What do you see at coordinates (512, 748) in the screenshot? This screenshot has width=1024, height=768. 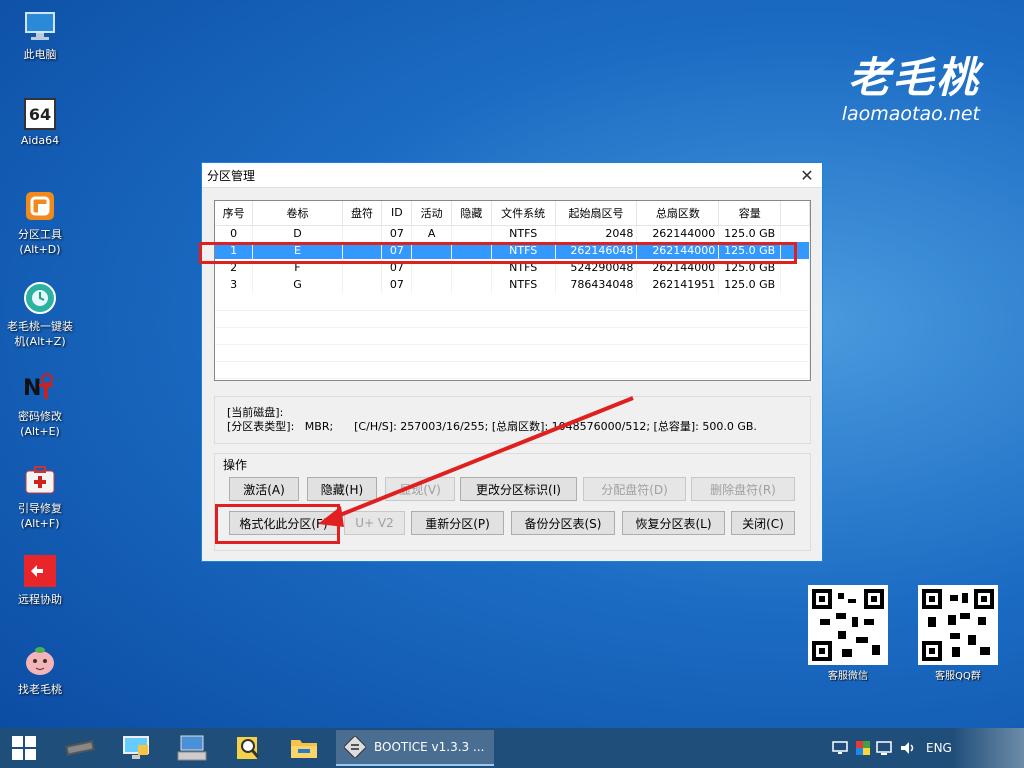 I see `taskbar: BOOTICE v1.3.3 ... ENG` at bounding box center [512, 748].